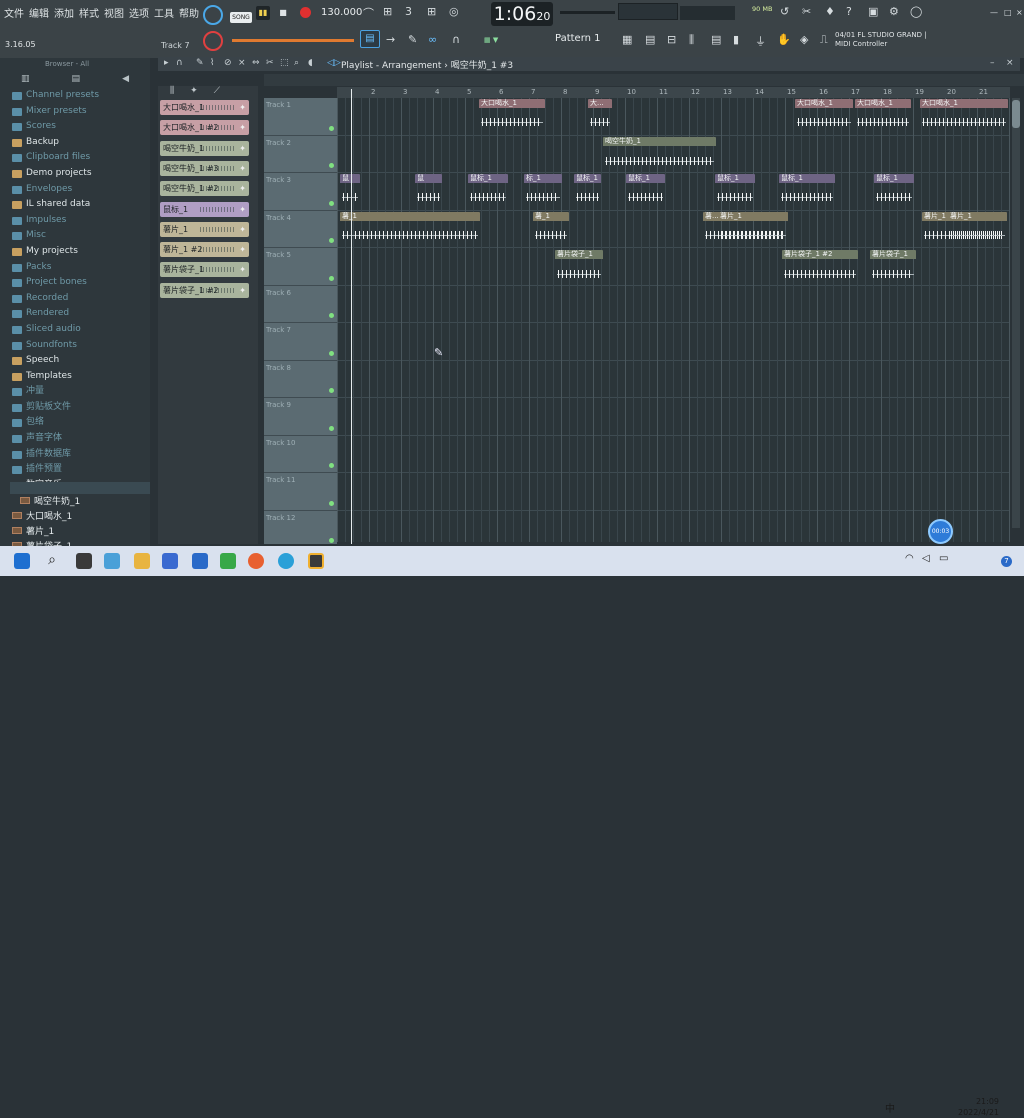 The image size is (1024, 1118). What do you see at coordinates (412, 39) in the screenshot?
I see `pencil-icon: ✎` at bounding box center [412, 39].